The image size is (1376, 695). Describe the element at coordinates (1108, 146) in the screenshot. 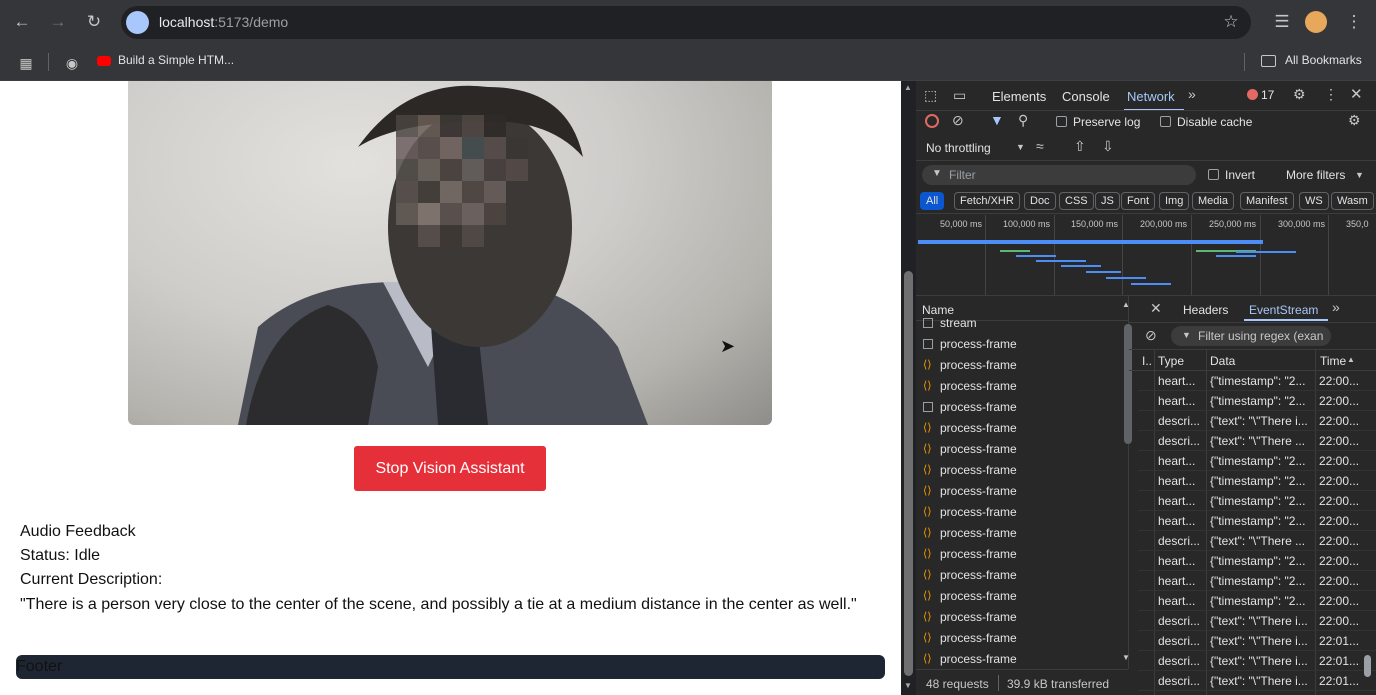

I see `export-har-icon: ⇩` at that location.